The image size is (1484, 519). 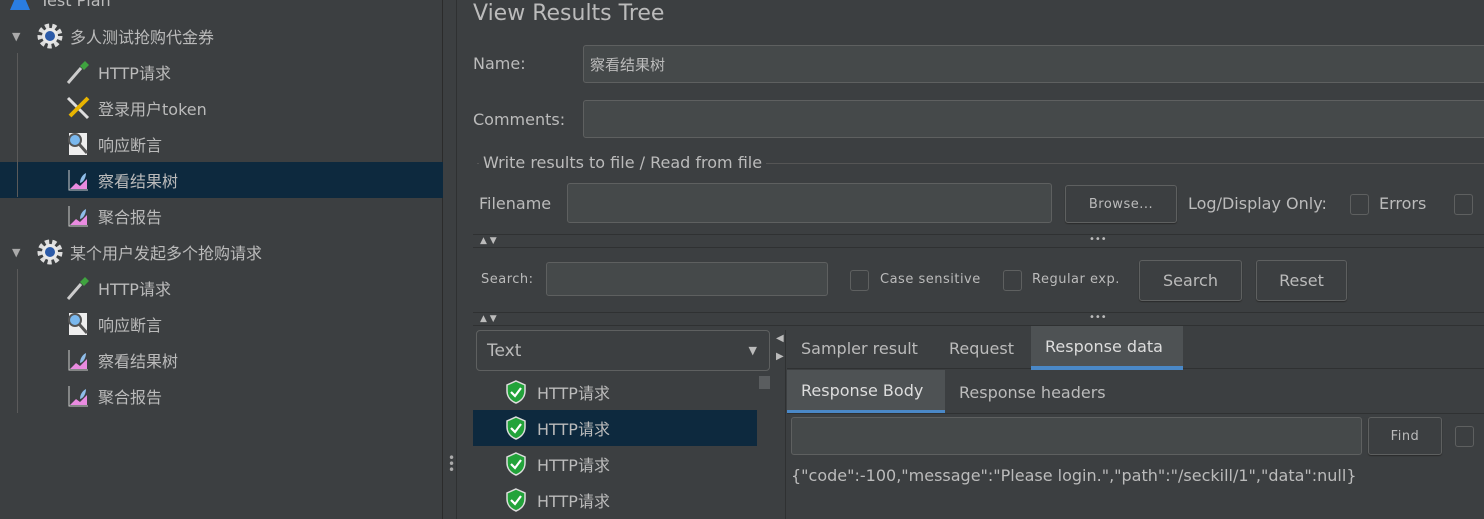 I want to click on find-button: Find, so click(x=1405, y=436).